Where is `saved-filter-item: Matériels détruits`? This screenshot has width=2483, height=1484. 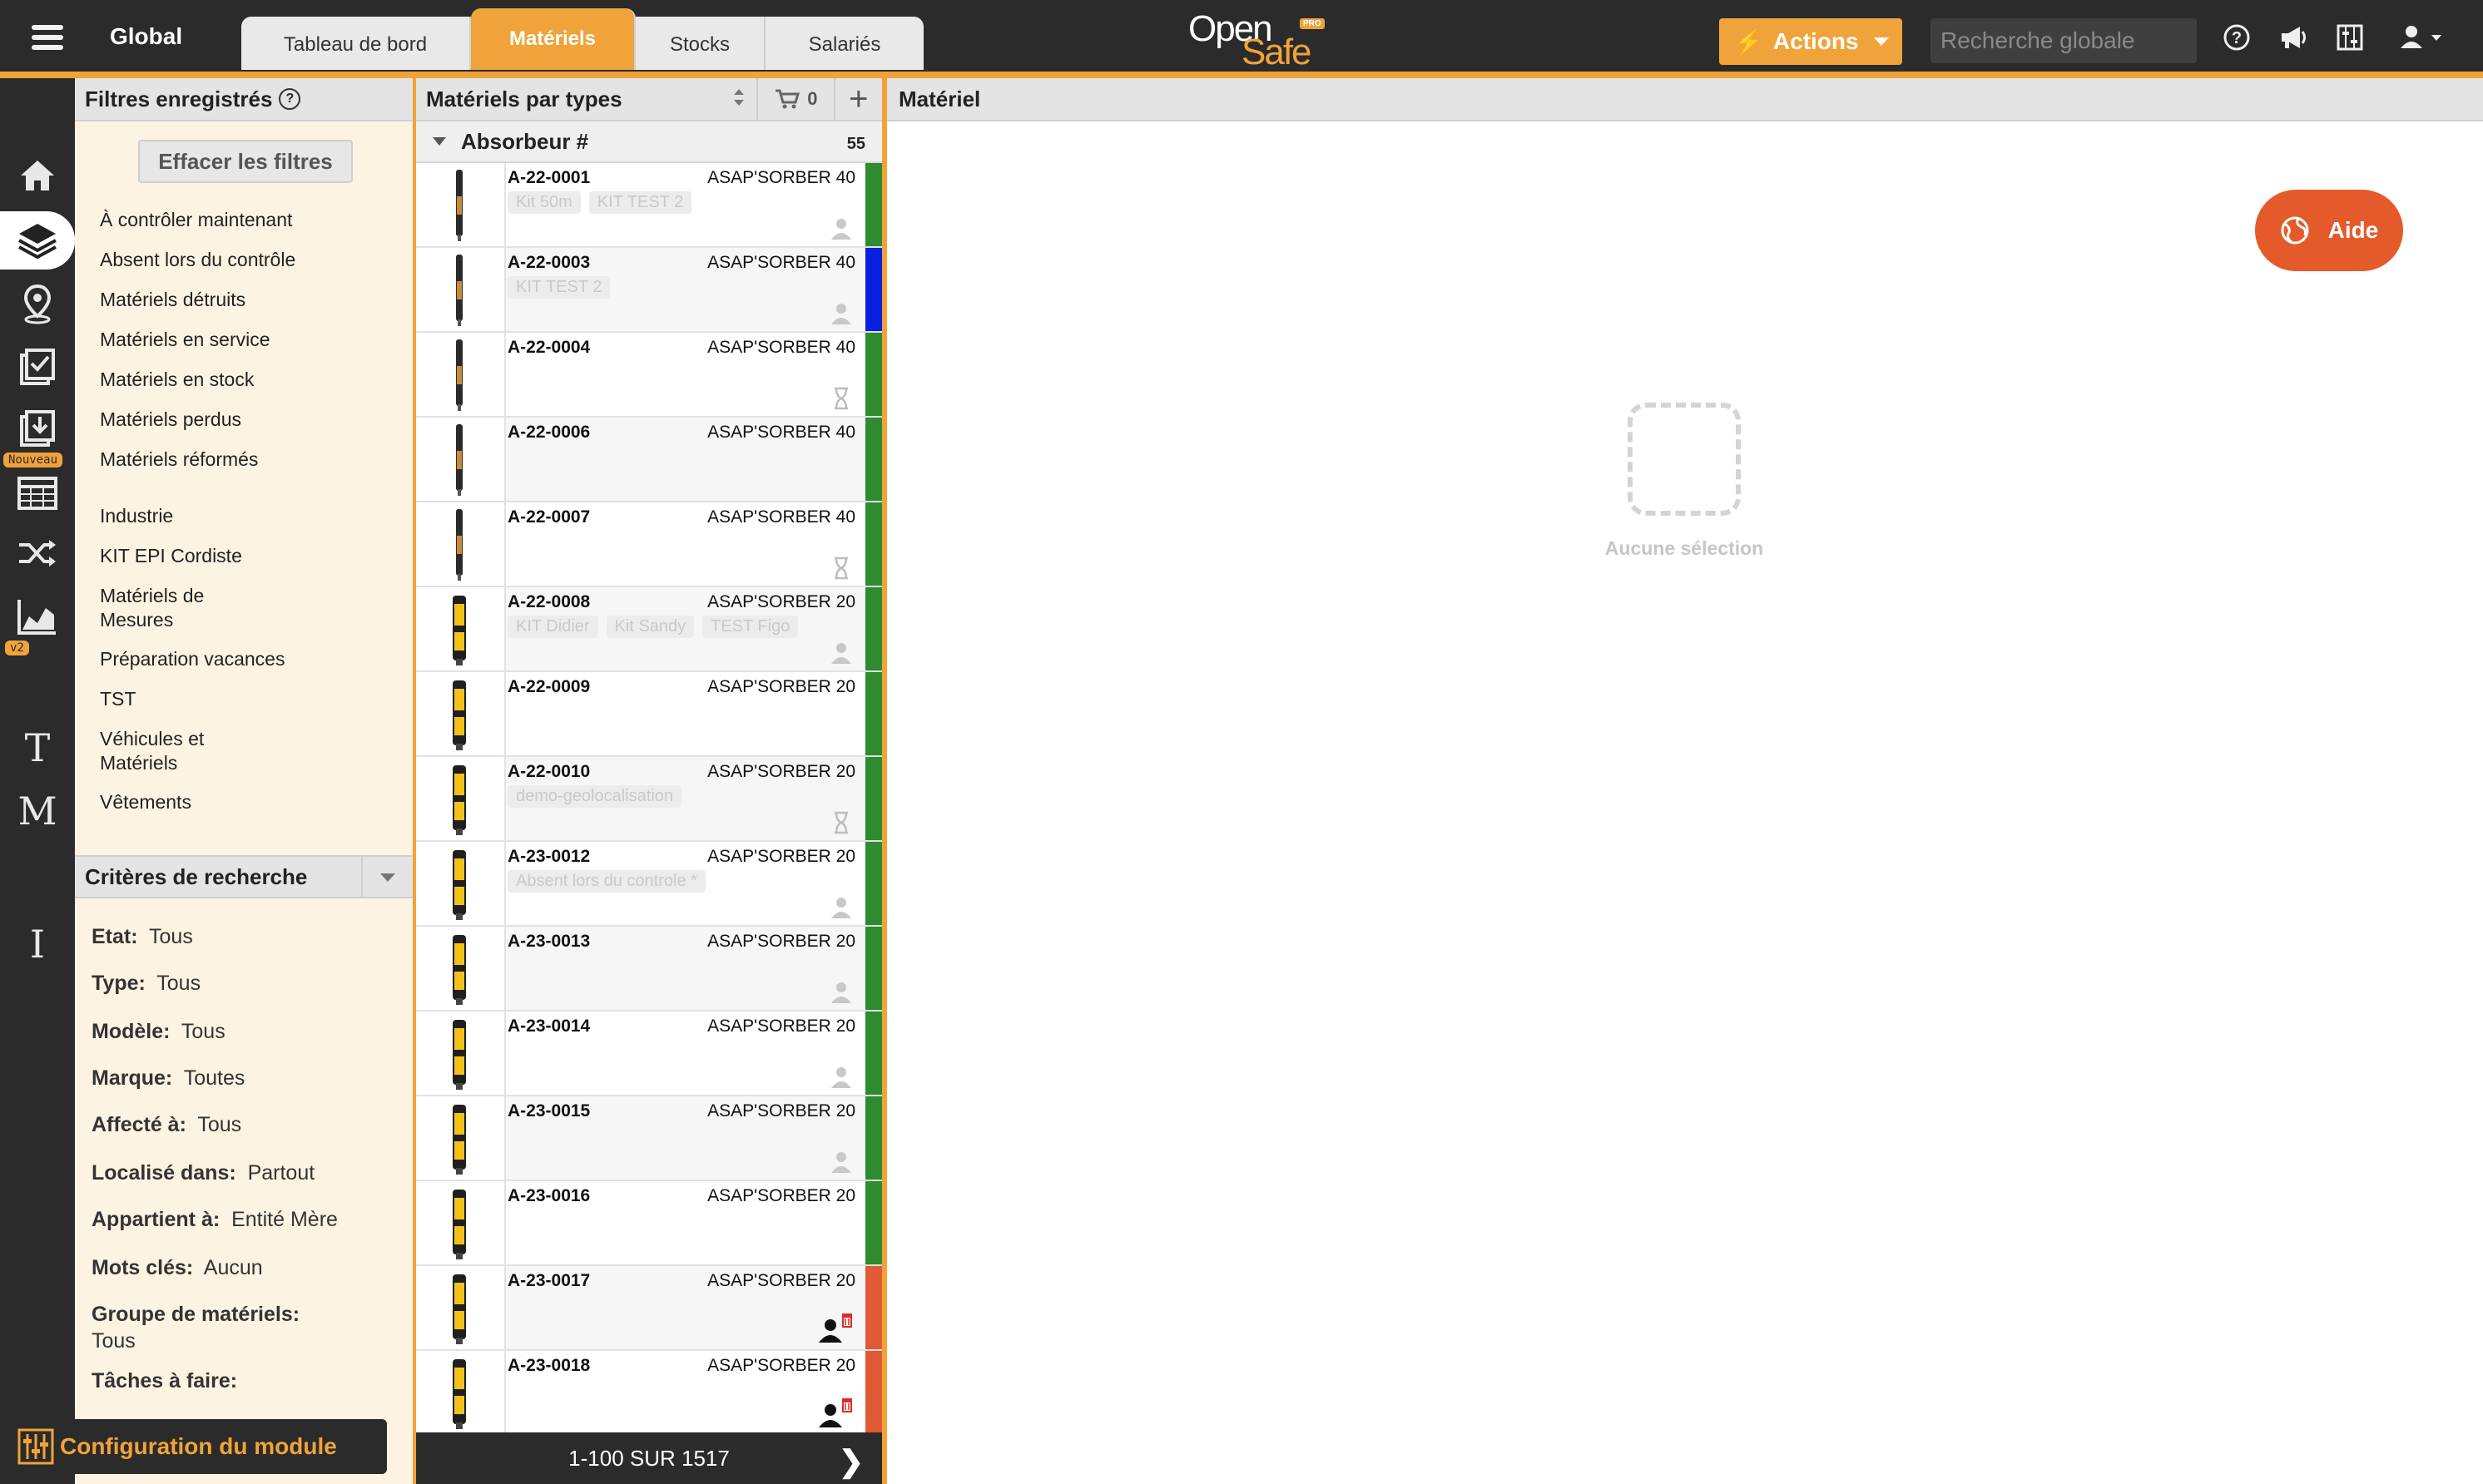 saved-filter-item: Matériels détruits is located at coordinates (233, 300).